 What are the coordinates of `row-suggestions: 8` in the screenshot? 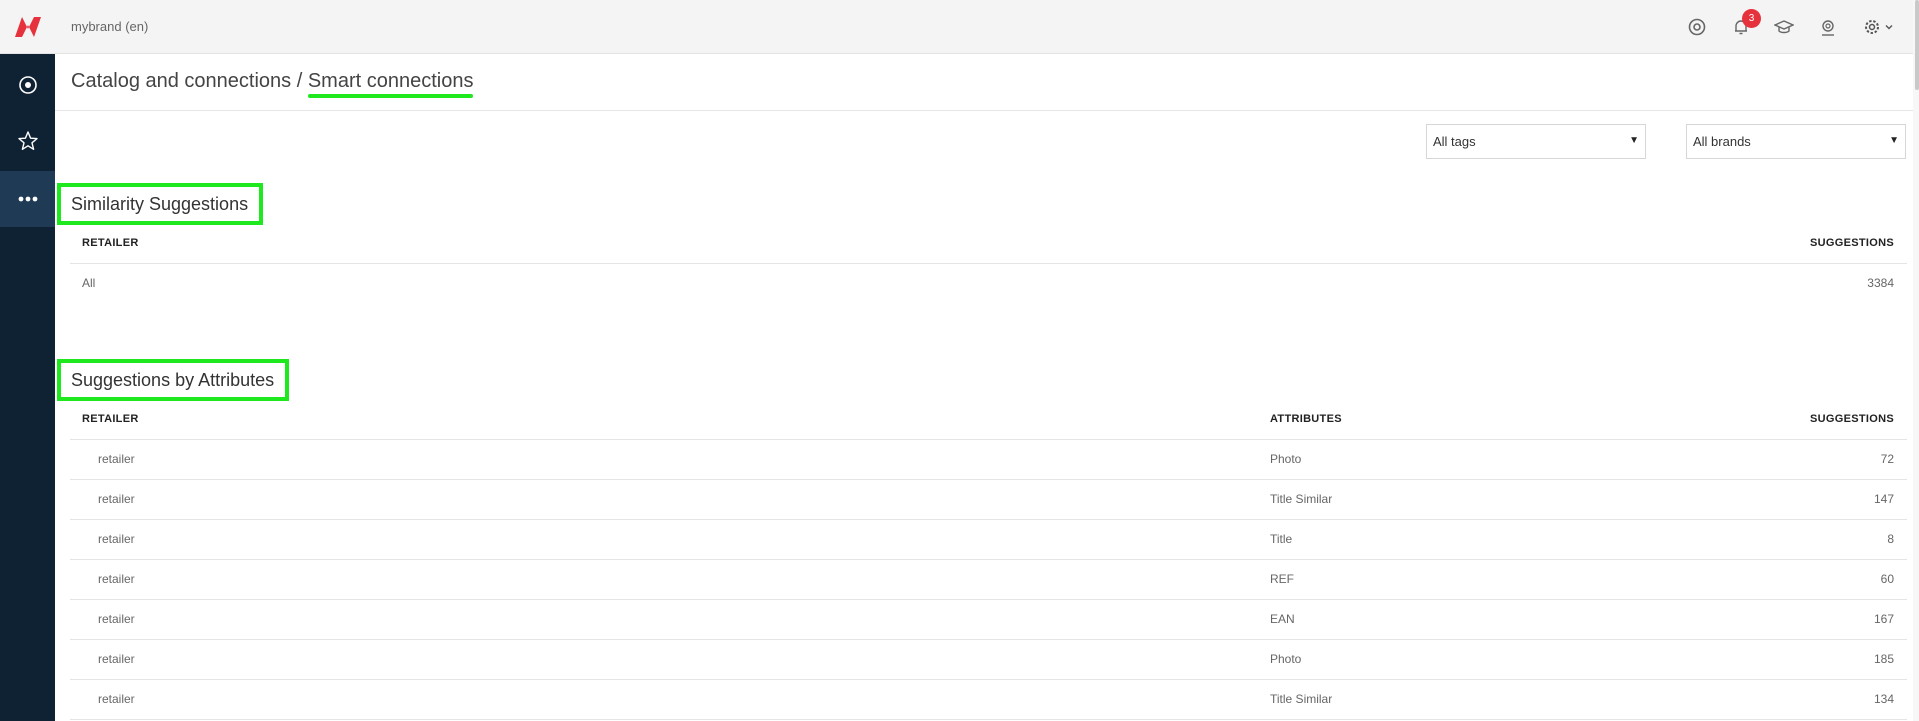 It's located at (1890, 539).